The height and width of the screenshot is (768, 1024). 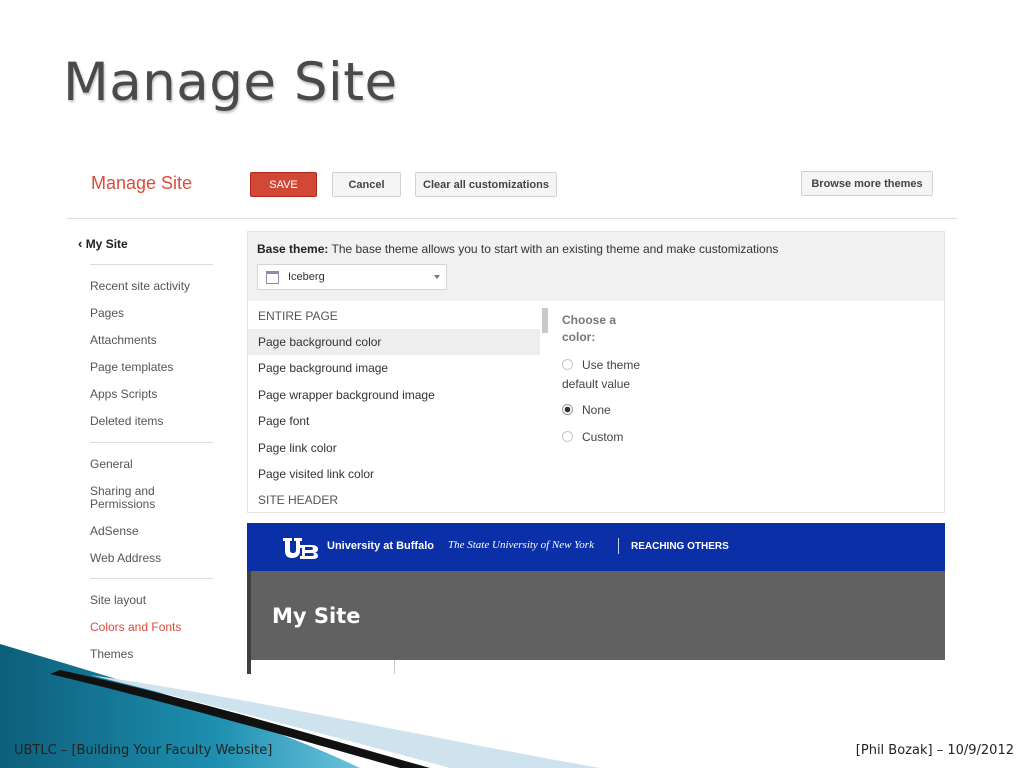 What do you see at coordinates (394, 421) in the screenshot?
I see `option-page-font: Page font` at bounding box center [394, 421].